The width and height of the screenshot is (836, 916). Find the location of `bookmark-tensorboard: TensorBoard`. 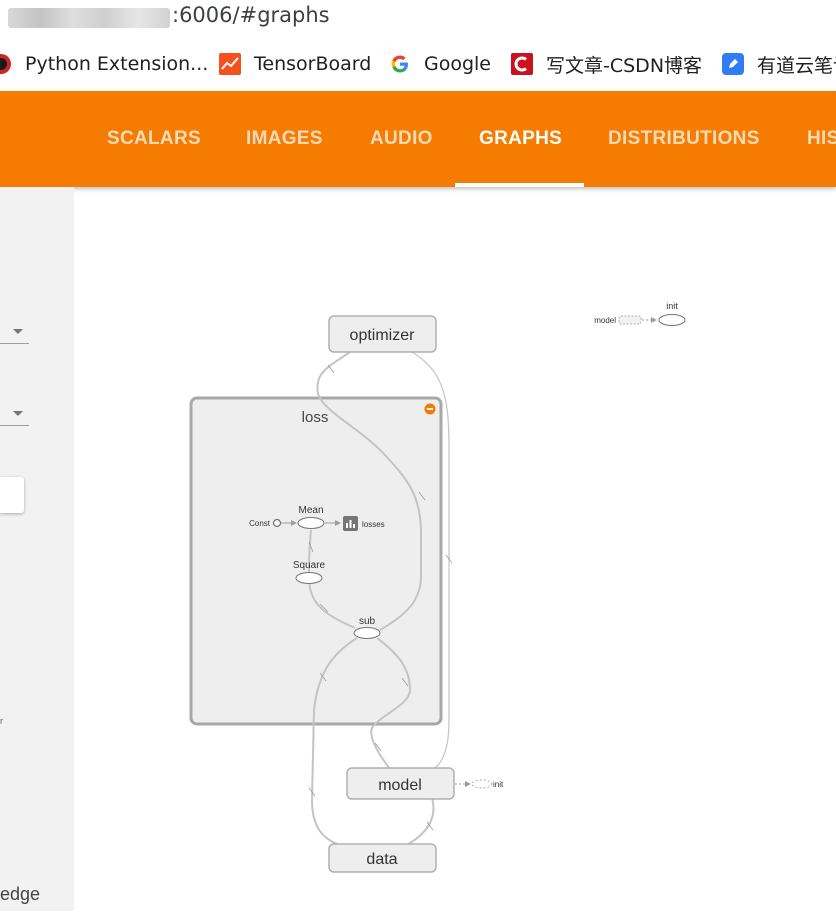

bookmark-tensorboard: TensorBoard is located at coordinates (295, 64).